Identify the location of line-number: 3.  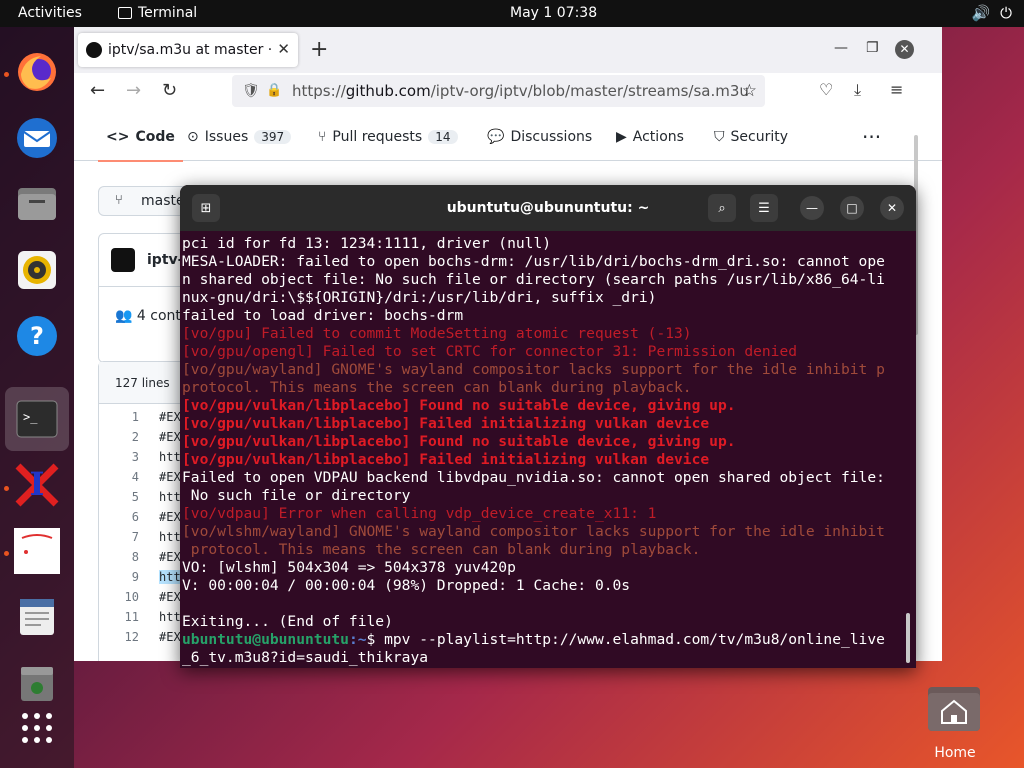
(119, 457).